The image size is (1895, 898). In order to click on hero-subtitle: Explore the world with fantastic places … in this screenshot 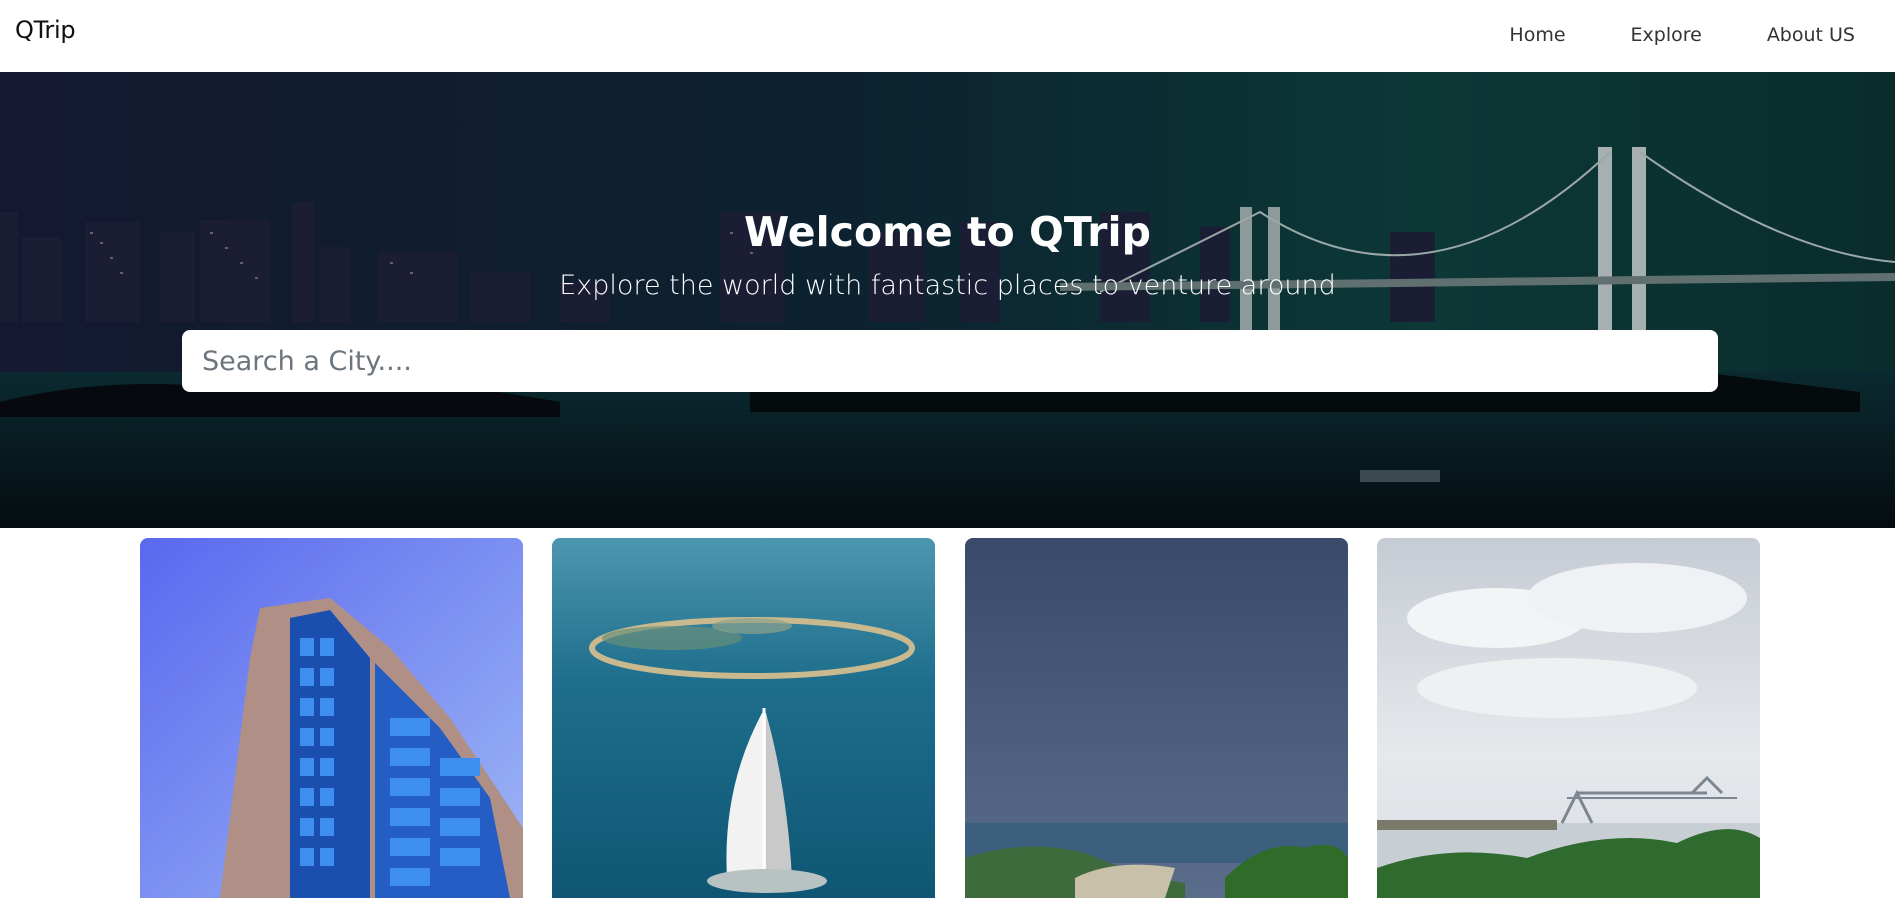, I will do `click(947, 285)`.